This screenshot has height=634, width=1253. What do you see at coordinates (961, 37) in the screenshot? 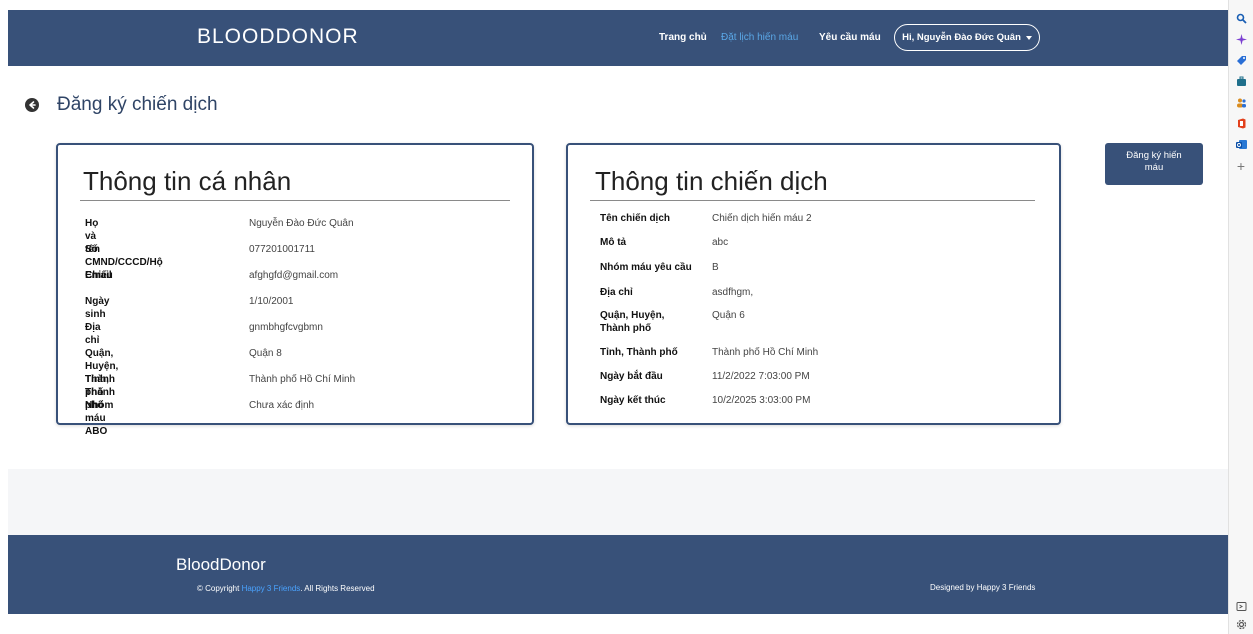
I see `user-menu-label: Hi, Nguyễn Đào Đức Quân` at bounding box center [961, 37].